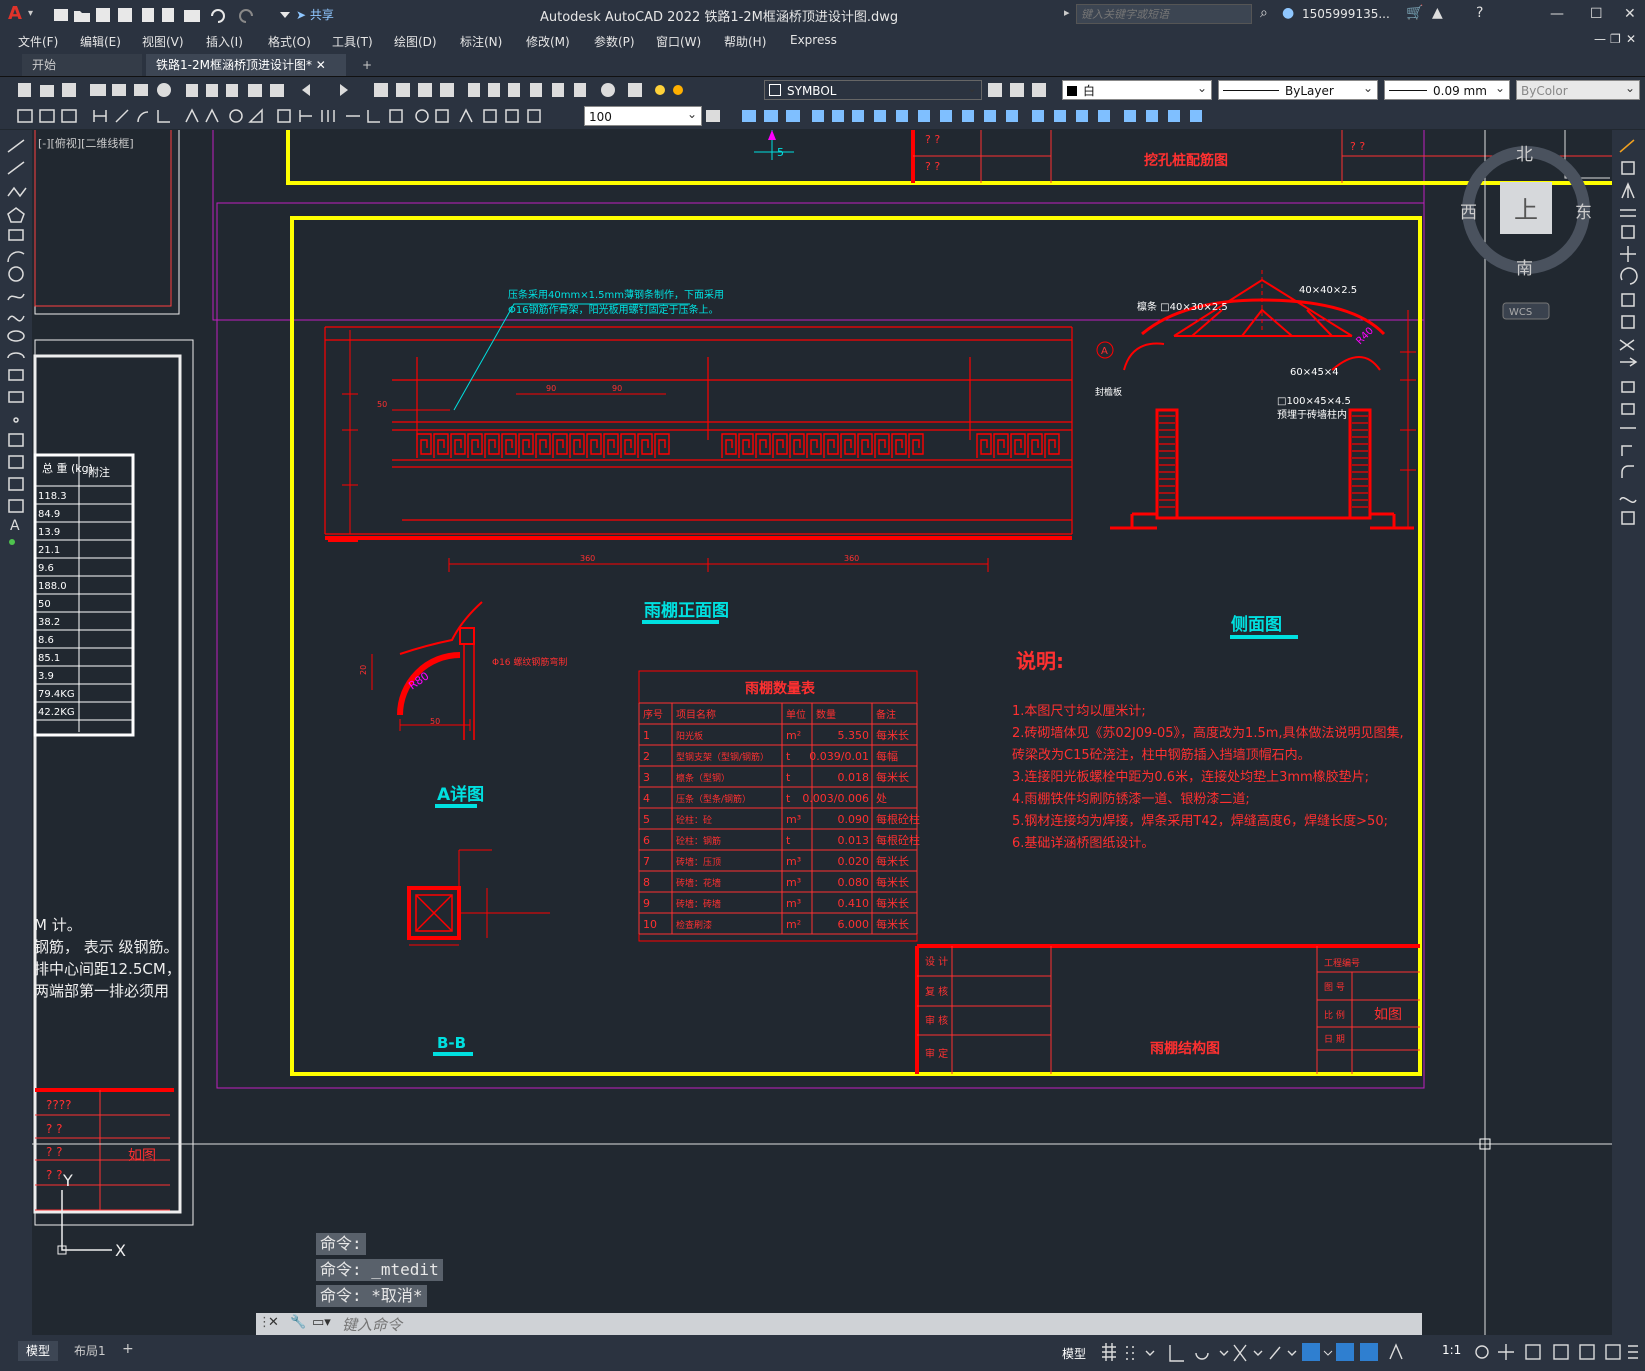 The image size is (1645, 1371). I want to click on menu-format: 格式(O), so click(289, 41).